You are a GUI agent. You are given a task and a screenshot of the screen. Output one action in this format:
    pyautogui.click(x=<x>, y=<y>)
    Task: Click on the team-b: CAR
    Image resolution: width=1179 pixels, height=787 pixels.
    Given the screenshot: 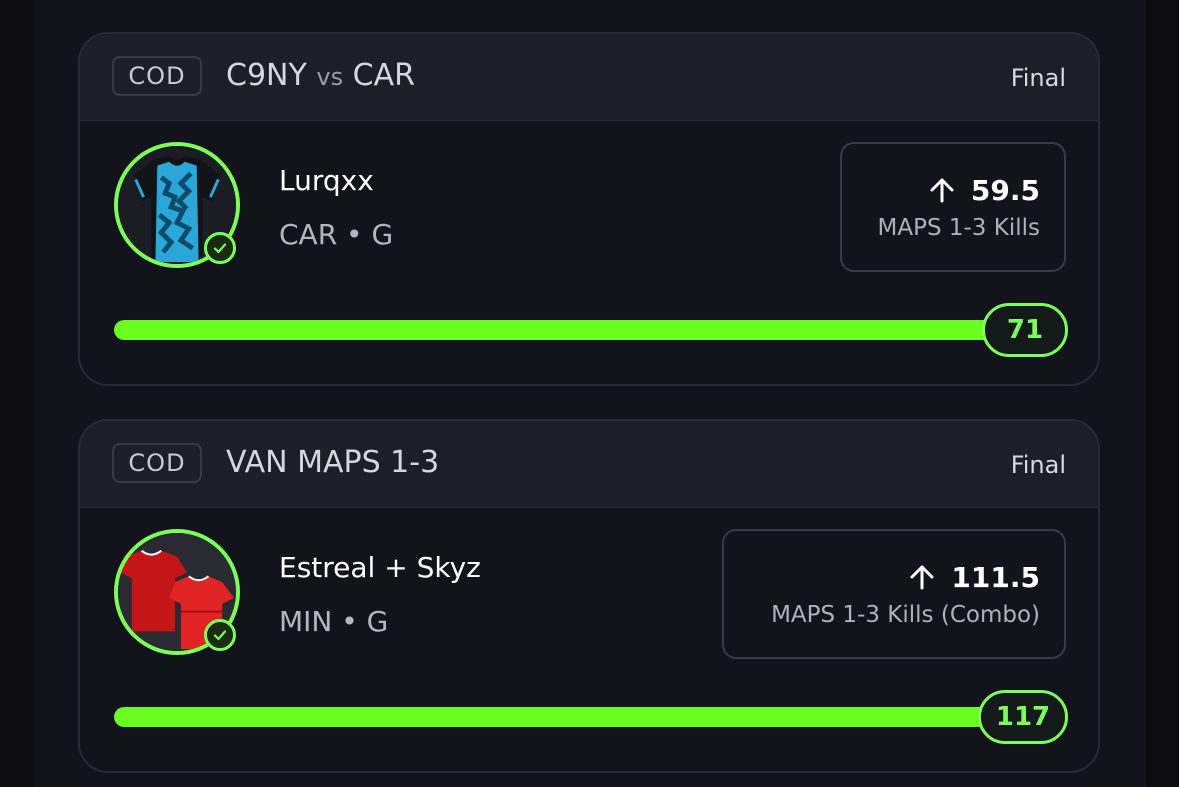 What is the action you would take?
    pyautogui.click(x=383, y=75)
    